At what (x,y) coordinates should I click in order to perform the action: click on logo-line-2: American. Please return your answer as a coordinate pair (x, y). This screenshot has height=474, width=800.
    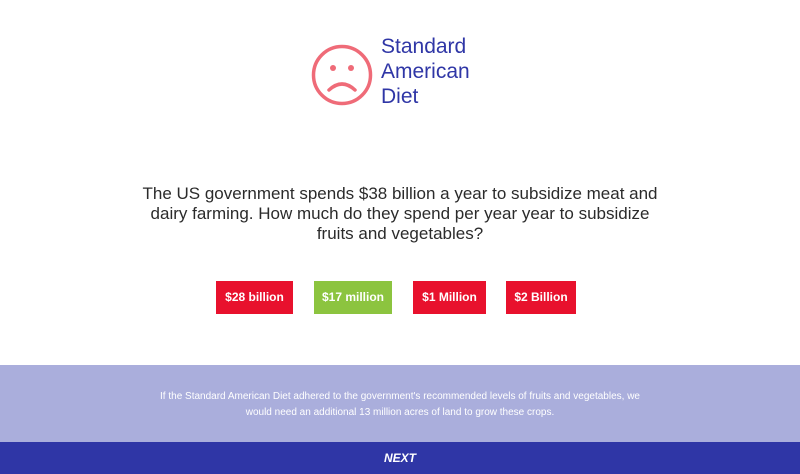
    Looking at the image, I should click on (425, 71).